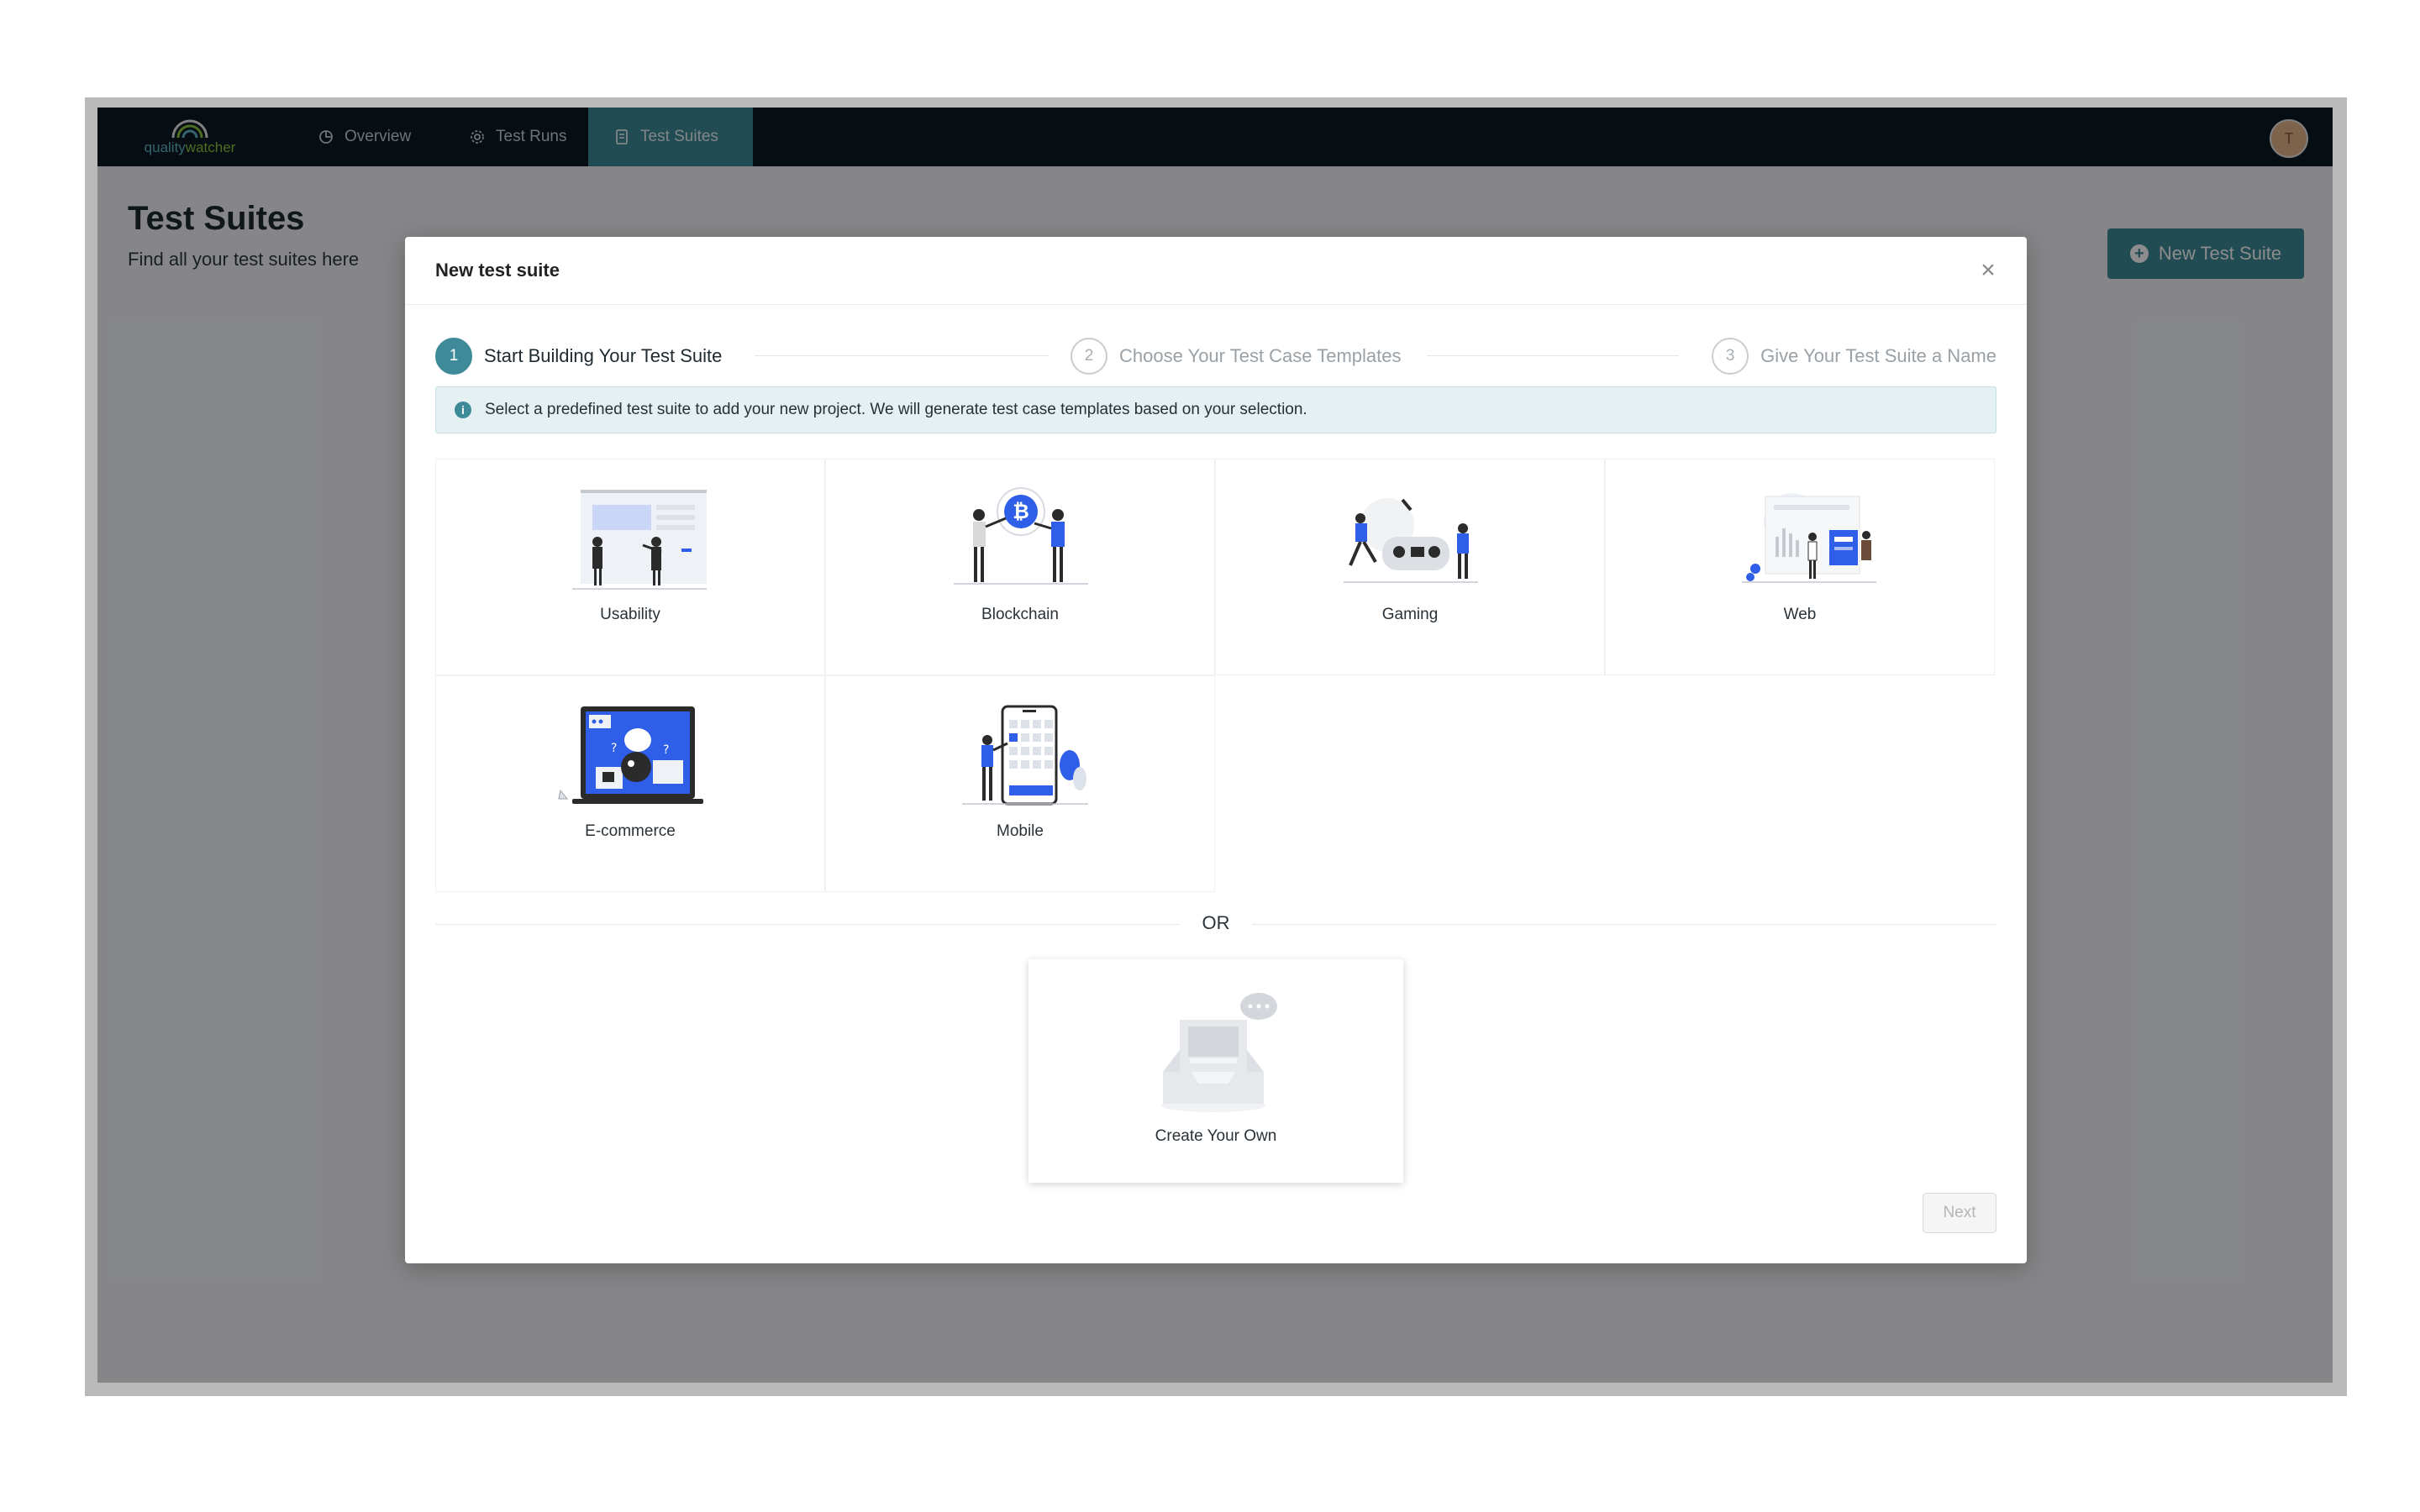 This screenshot has height=1512, width=2420. What do you see at coordinates (1089, 356) in the screenshot?
I see `step-2-number: 2` at bounding box center [1089, 356].